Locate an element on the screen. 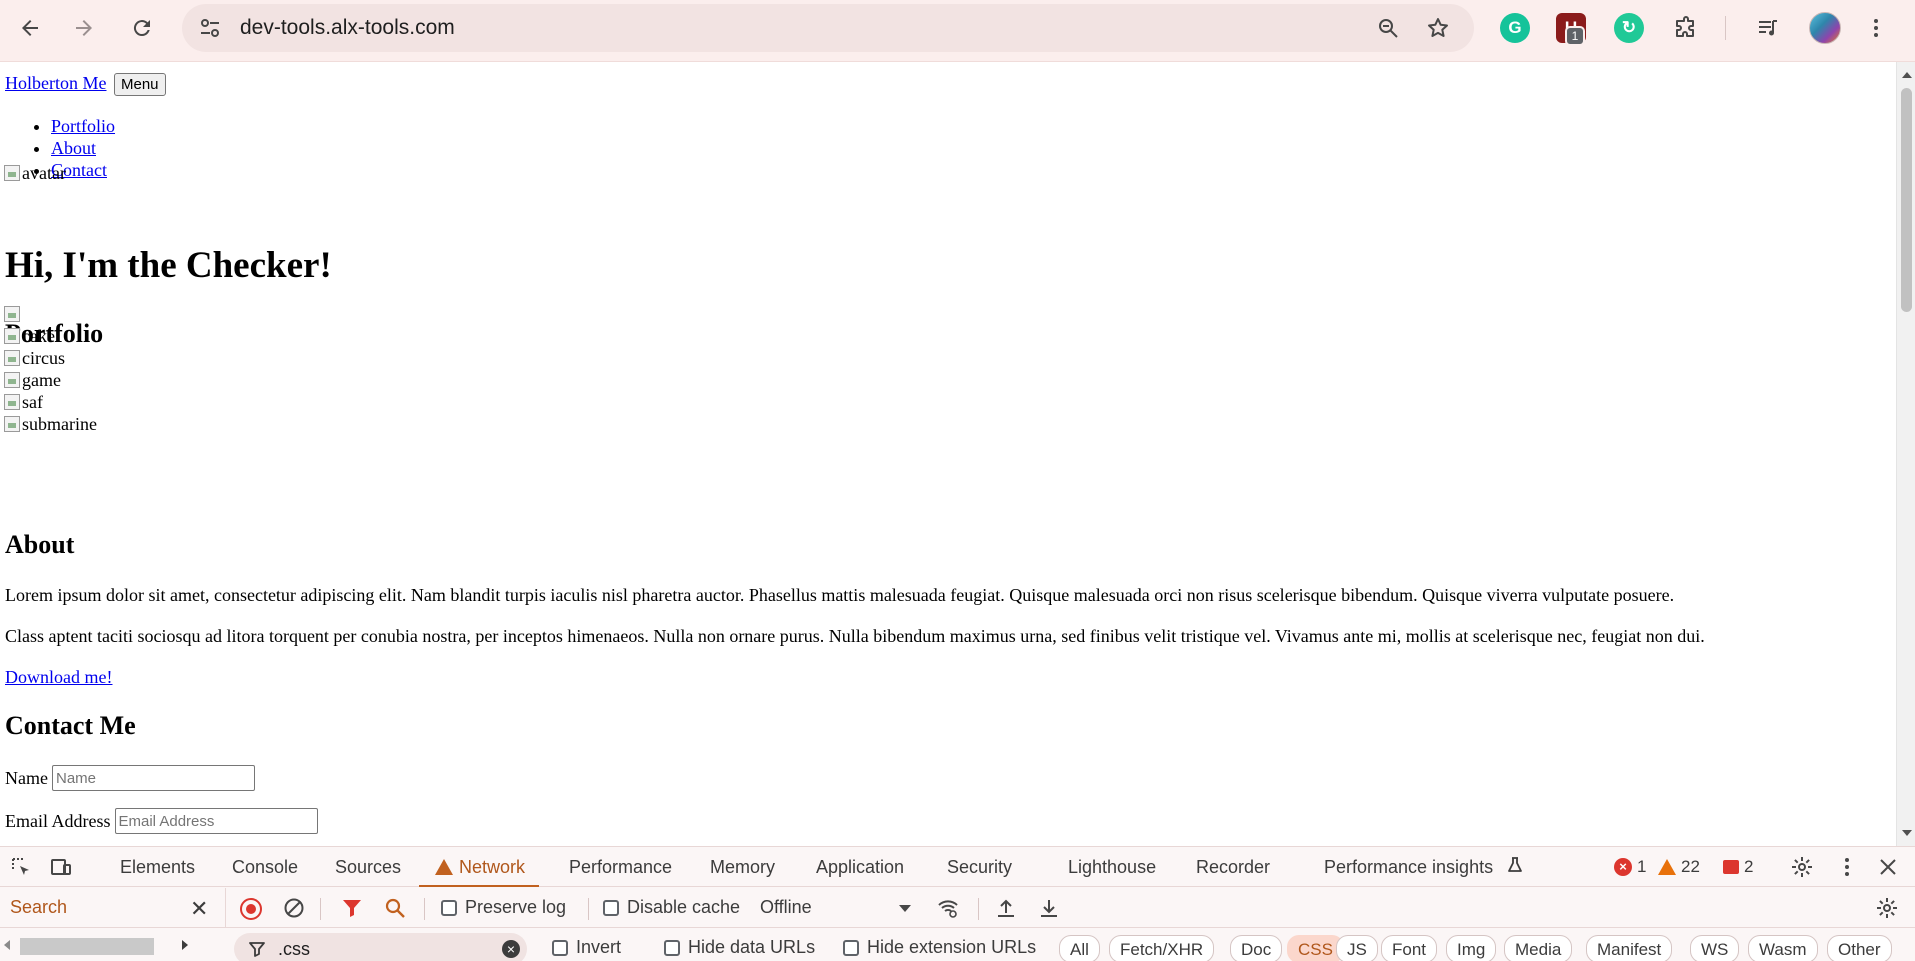 Image resolution: width=1915 pixels, height=961 pixels. type-filter-wasm: Wasm is located at coordinates (1783, 948).